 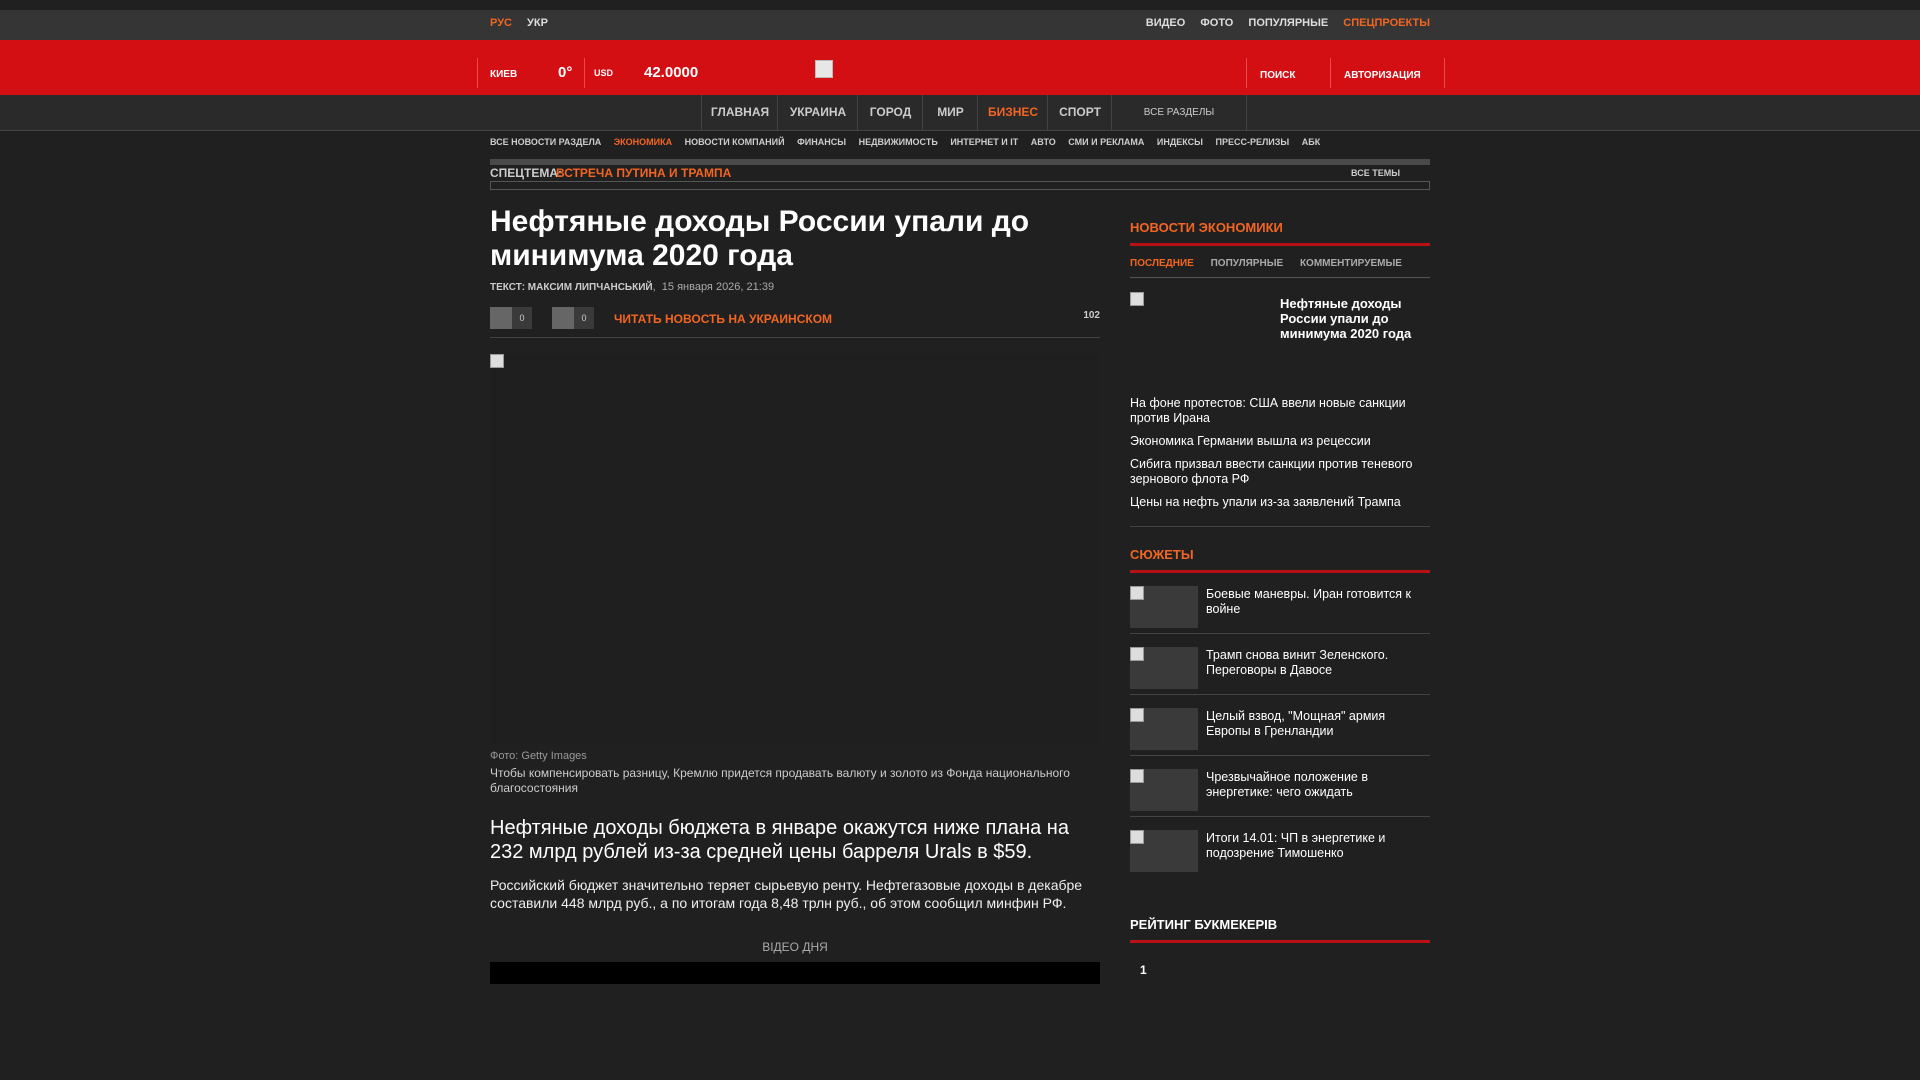 What do you see at coordinates (501, 23) in the screenshot?
I see `lang-ru-link: РУС` at bounding box center [501, 23].